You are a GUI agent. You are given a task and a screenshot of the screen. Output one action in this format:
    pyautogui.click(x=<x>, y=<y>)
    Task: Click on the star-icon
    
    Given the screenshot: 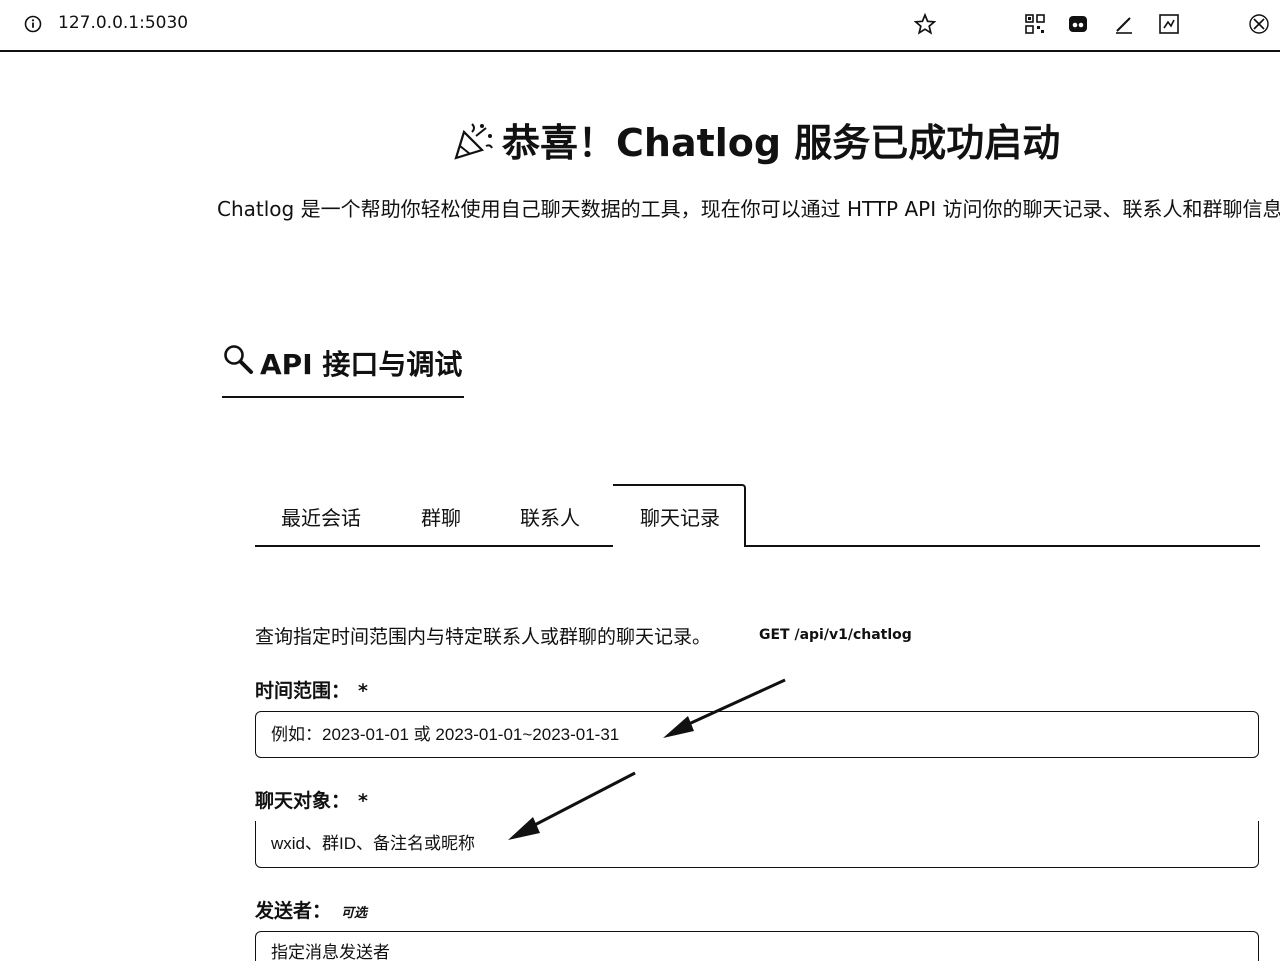 What is the action you would take?
    pyautogui.click(x=925, y=24)
    